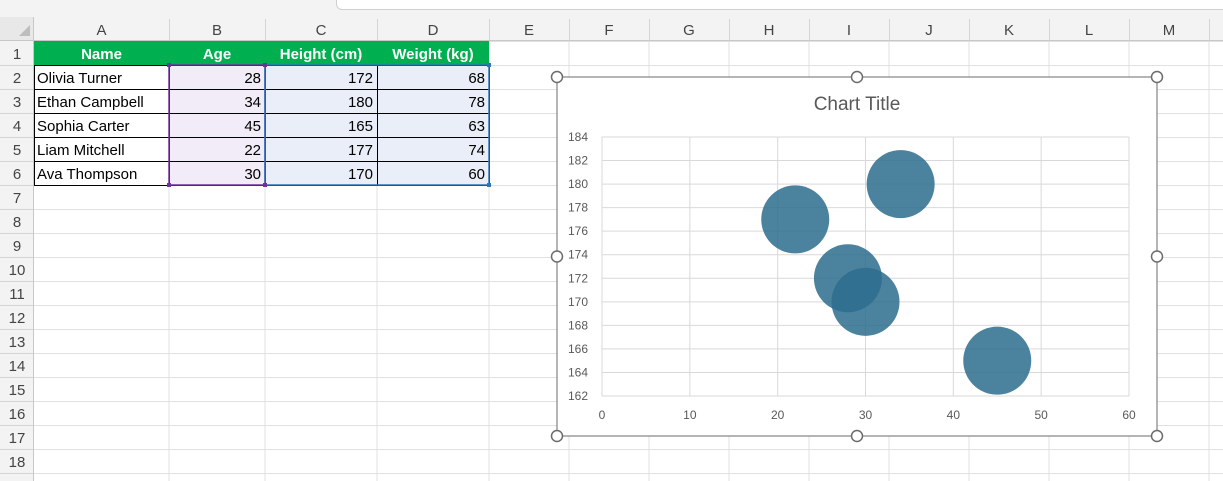 The image size is (1223, 481). Describe the element at coordinates (476, 126) in the screenshot. I see `table-cell-value: 63` at that location.